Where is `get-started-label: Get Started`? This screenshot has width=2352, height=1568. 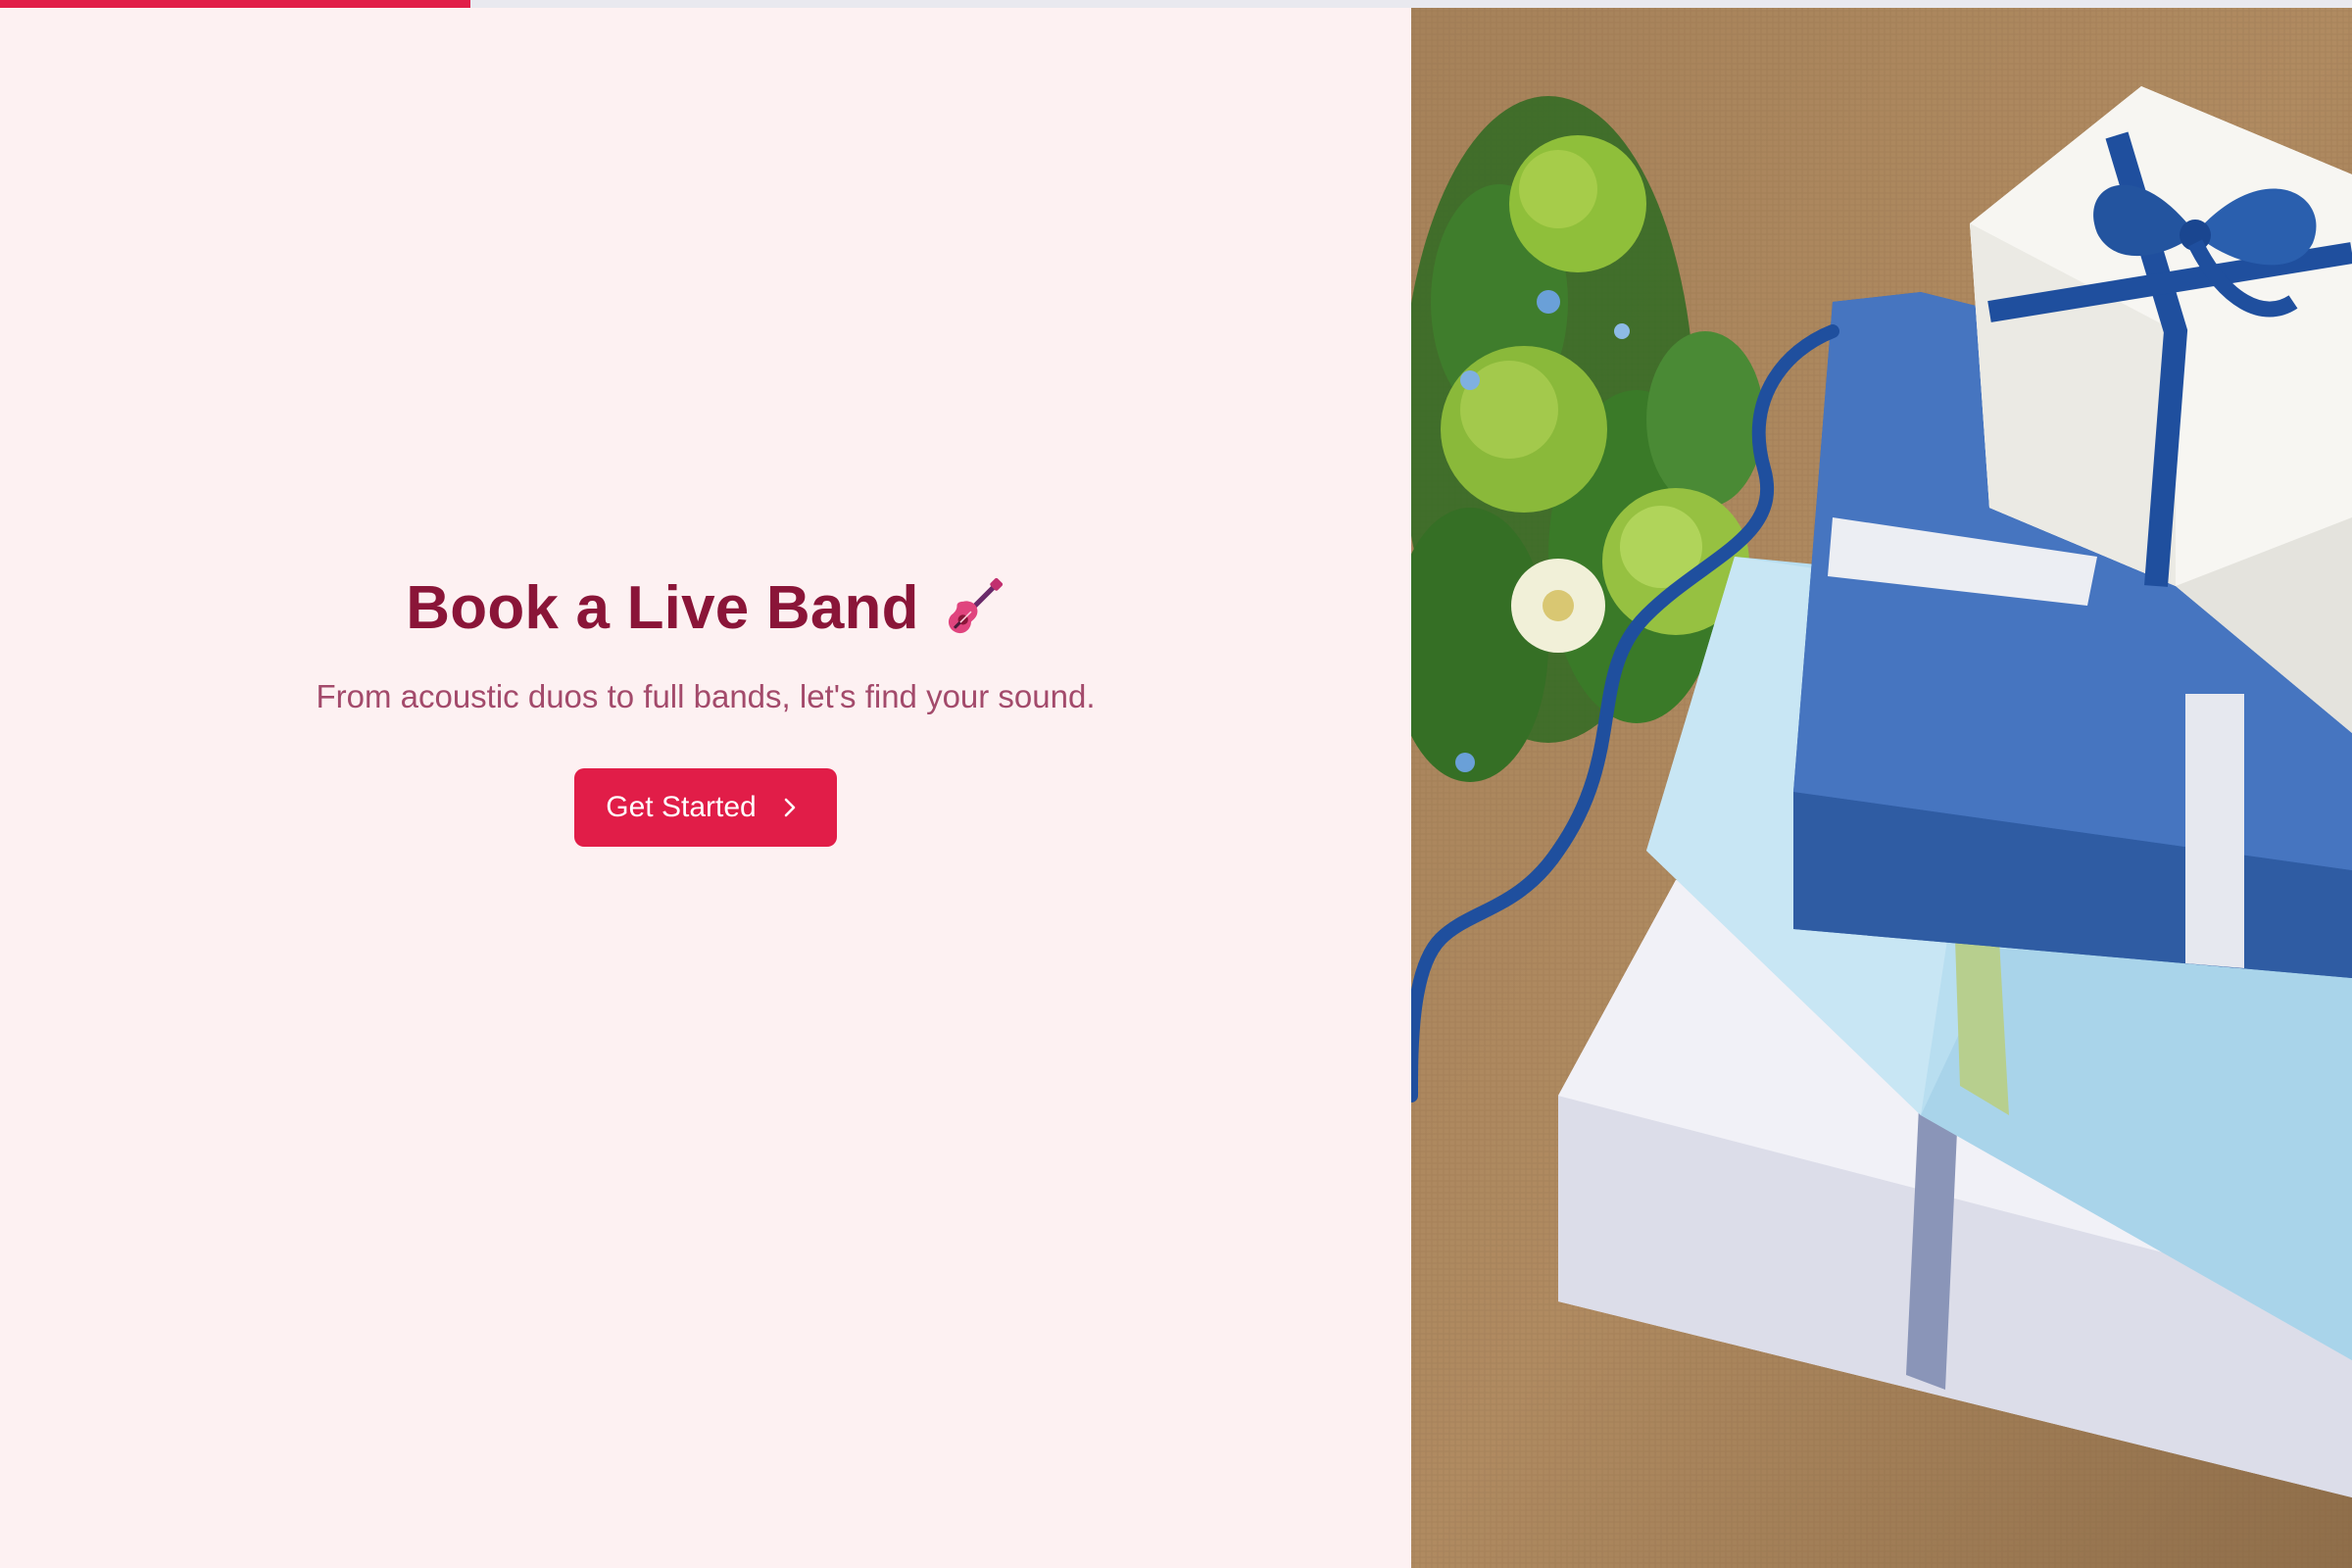
get-started-label: Get Started is located at coordinates (681, 806).